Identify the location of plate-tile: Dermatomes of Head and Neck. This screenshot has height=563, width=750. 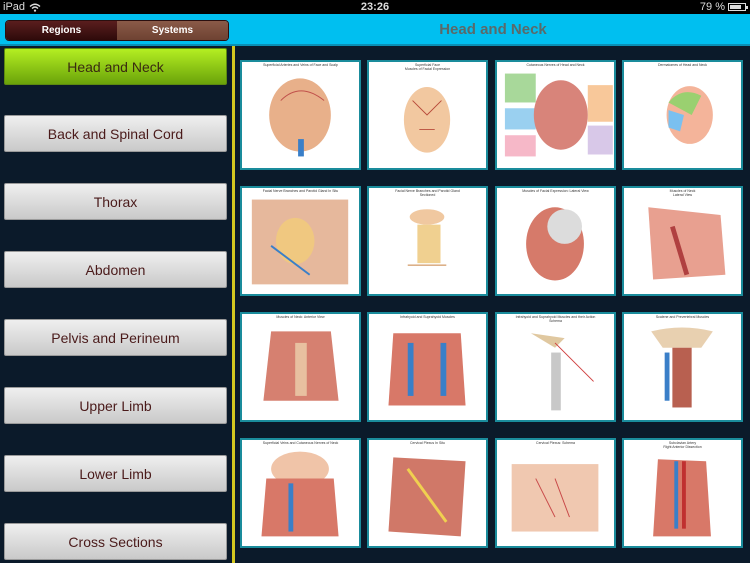
(682, 115).